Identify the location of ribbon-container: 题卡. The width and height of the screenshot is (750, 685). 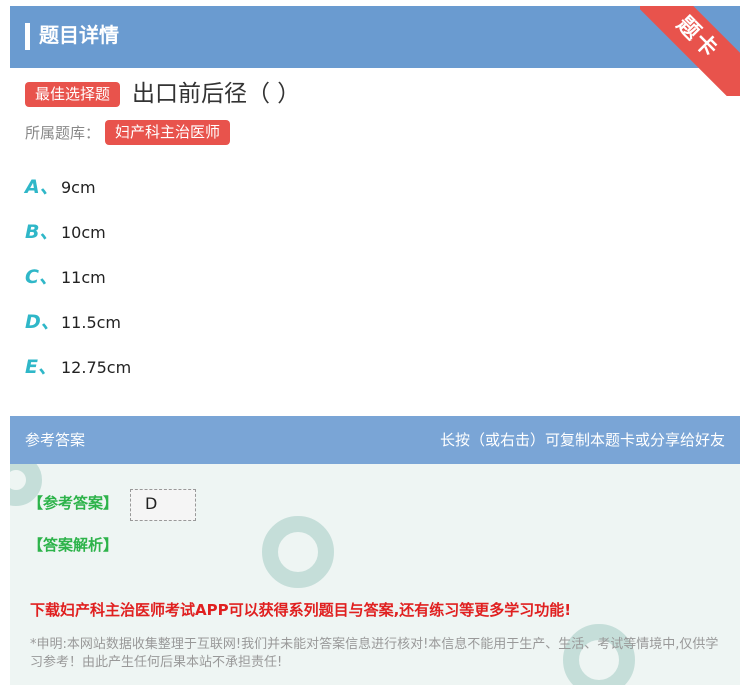
(690, 51).